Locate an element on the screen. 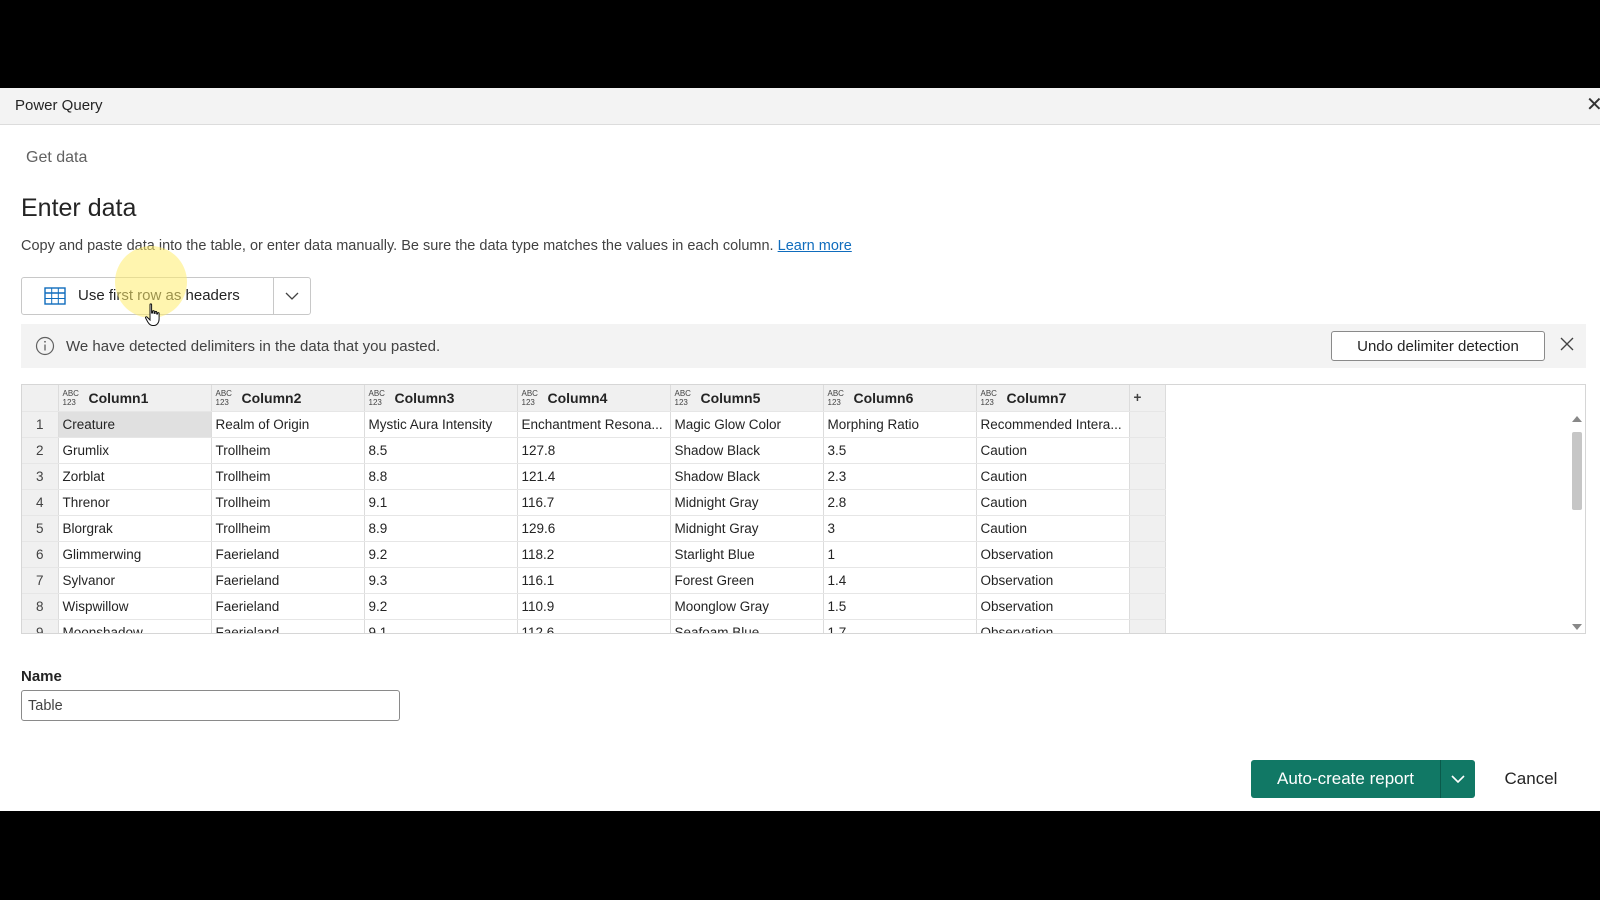 This screenshot has width=1600, height=900. table-cell: 1 is located at coordinates (900, 554).